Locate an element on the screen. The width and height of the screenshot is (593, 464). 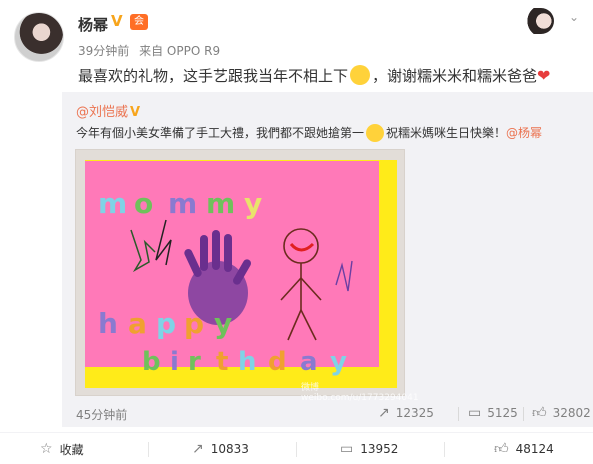
repost-comment-button: ▭ 5125 is located at coordinates (493, 413).